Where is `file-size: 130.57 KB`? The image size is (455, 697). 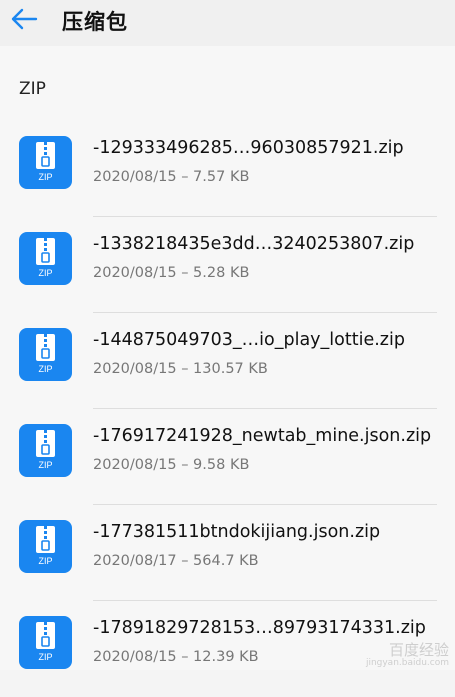
file-size: 130.57 KB is located at coordinates (230, 369).